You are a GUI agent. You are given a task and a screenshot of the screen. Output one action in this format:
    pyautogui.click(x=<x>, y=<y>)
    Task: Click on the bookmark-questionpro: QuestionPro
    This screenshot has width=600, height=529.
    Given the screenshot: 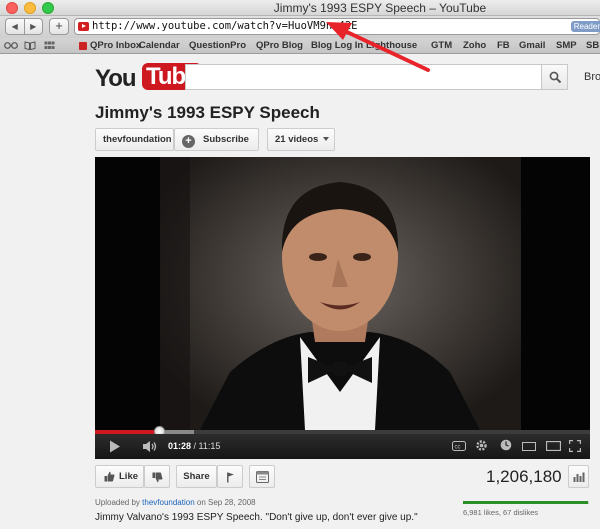 What is the action you would take?
    pyautogui.click(x=217, y=45)
    